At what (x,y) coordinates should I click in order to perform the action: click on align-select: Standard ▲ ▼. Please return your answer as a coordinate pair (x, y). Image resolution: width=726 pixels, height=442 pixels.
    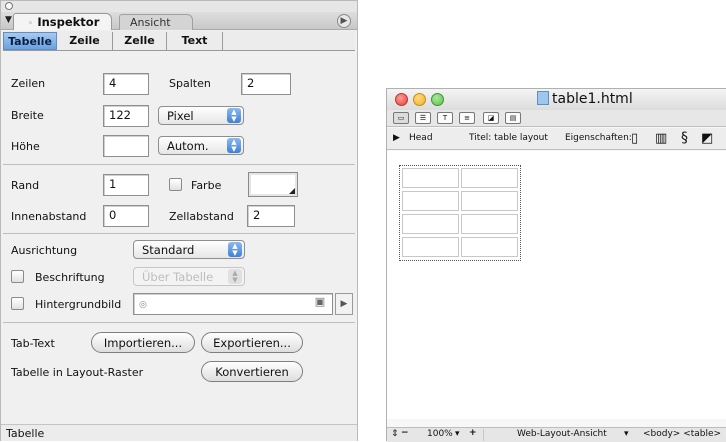
    Looking at the image, I should click on (189, 249).